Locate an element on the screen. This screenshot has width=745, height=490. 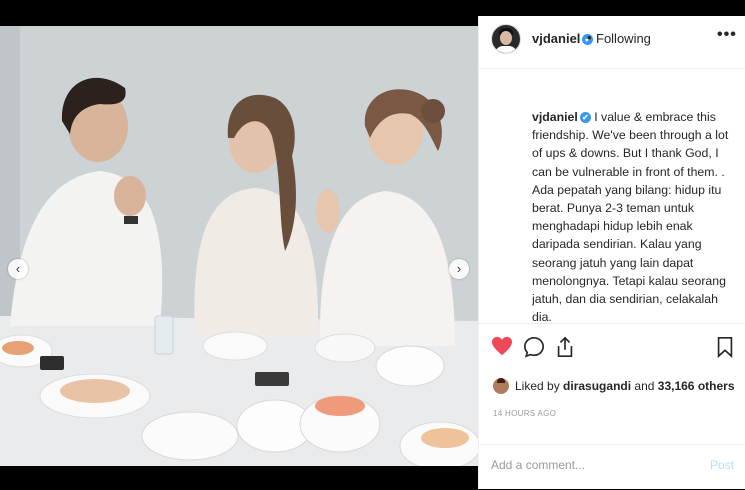
likes-count-link: 33,166 others is located at coordinates (696, 386).